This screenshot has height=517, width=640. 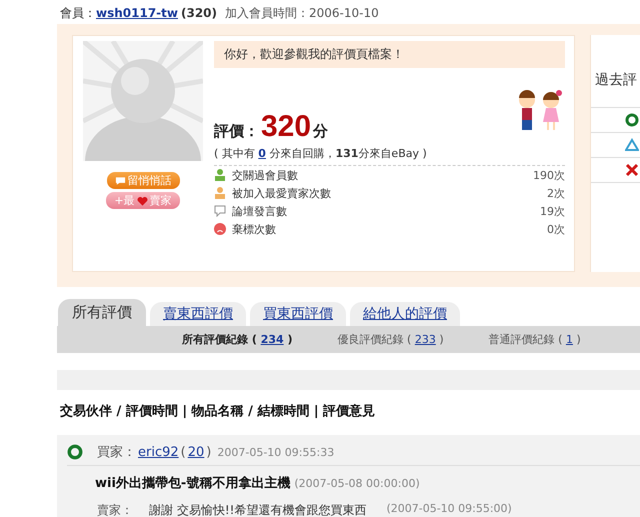 I want to click on filter-count-link: 233, so click(x=425, y=339).